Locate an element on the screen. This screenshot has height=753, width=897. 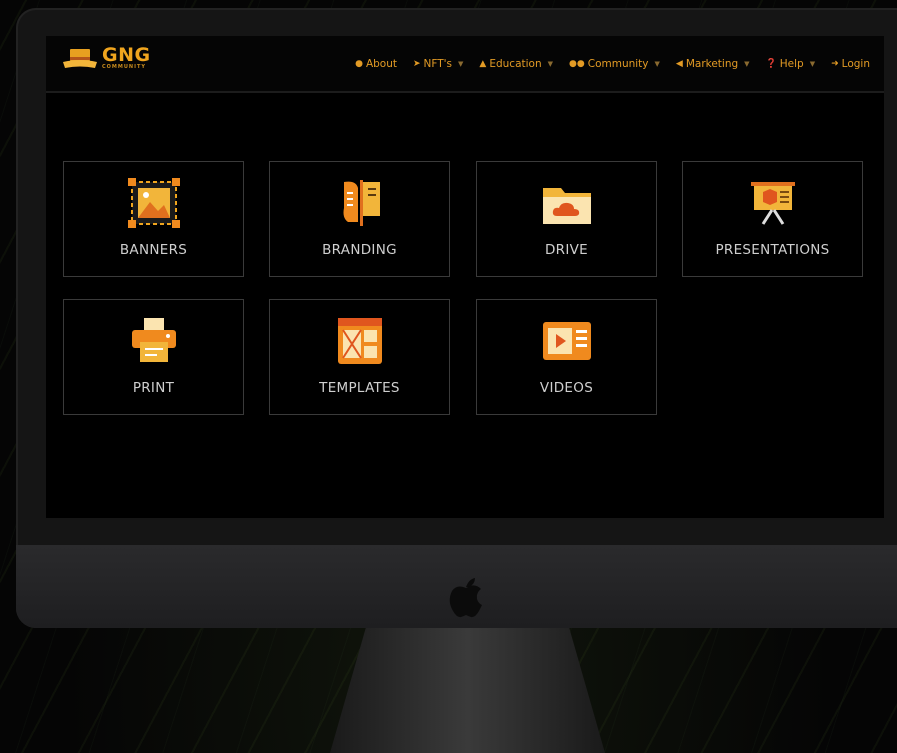
nav-marketing: ◀ Marketing ▼ is located at coordinates (713, 64).